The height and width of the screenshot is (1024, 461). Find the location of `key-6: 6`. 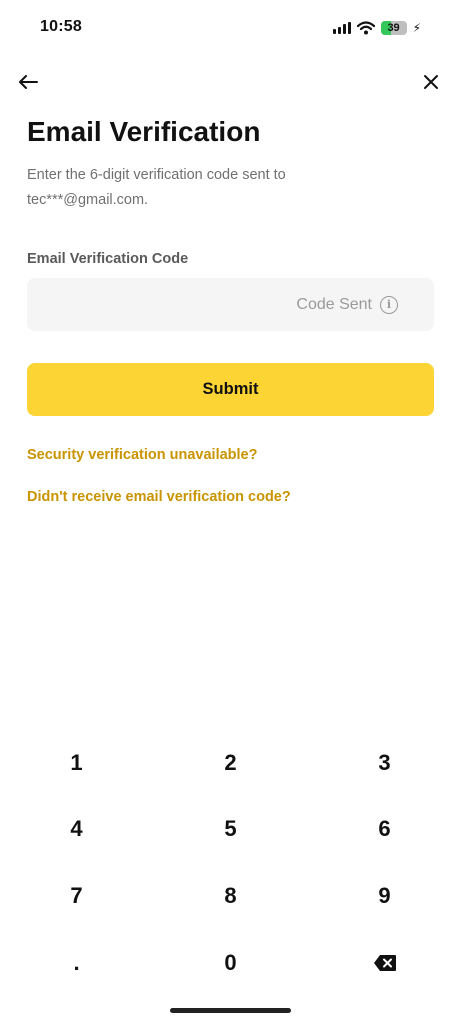

key-6: 6 is located at coordinates (384, 829).